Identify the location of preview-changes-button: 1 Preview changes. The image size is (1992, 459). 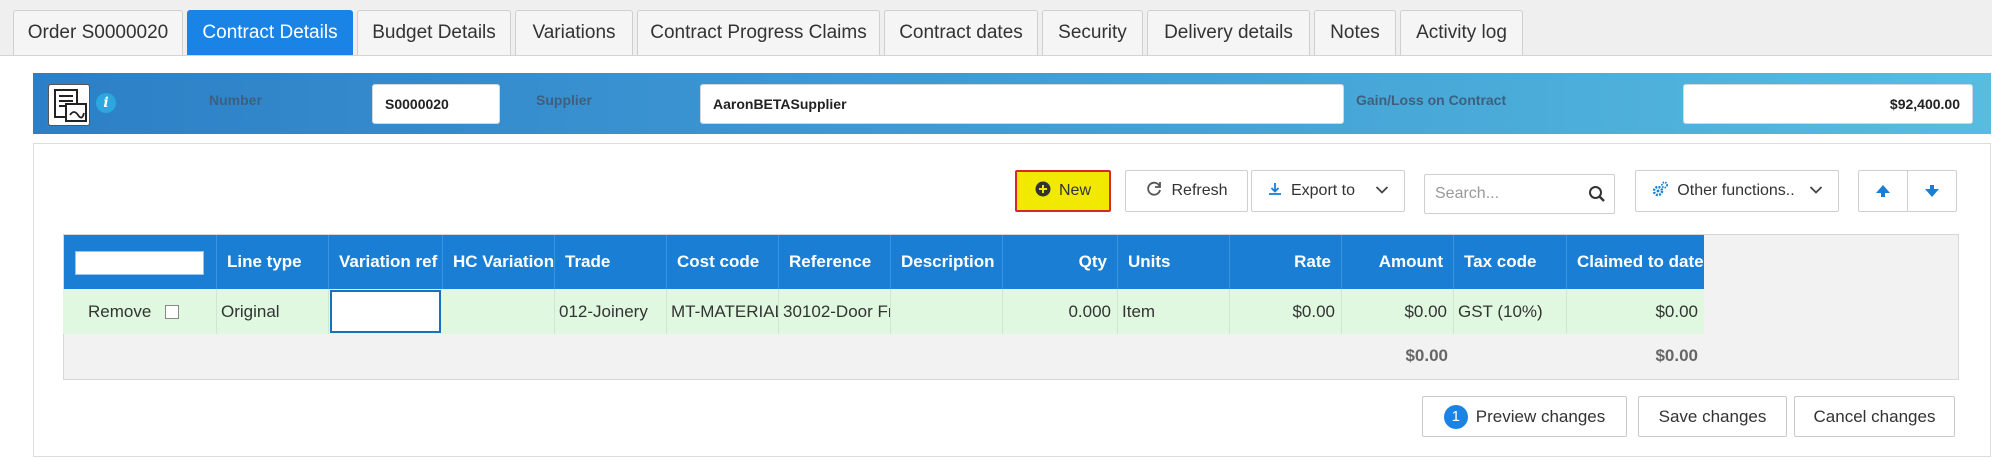
(1524, 416).